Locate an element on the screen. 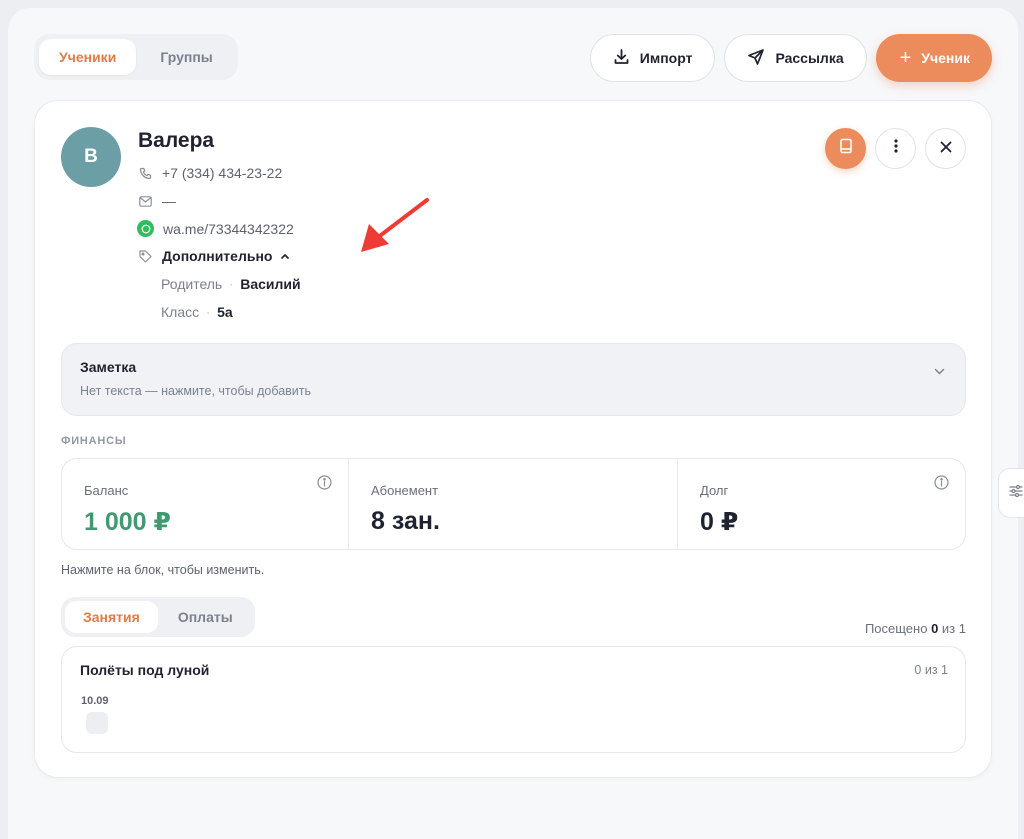 The height and width of the screenshot is (839, 1024). close-button is located at coordinates (945, 148).